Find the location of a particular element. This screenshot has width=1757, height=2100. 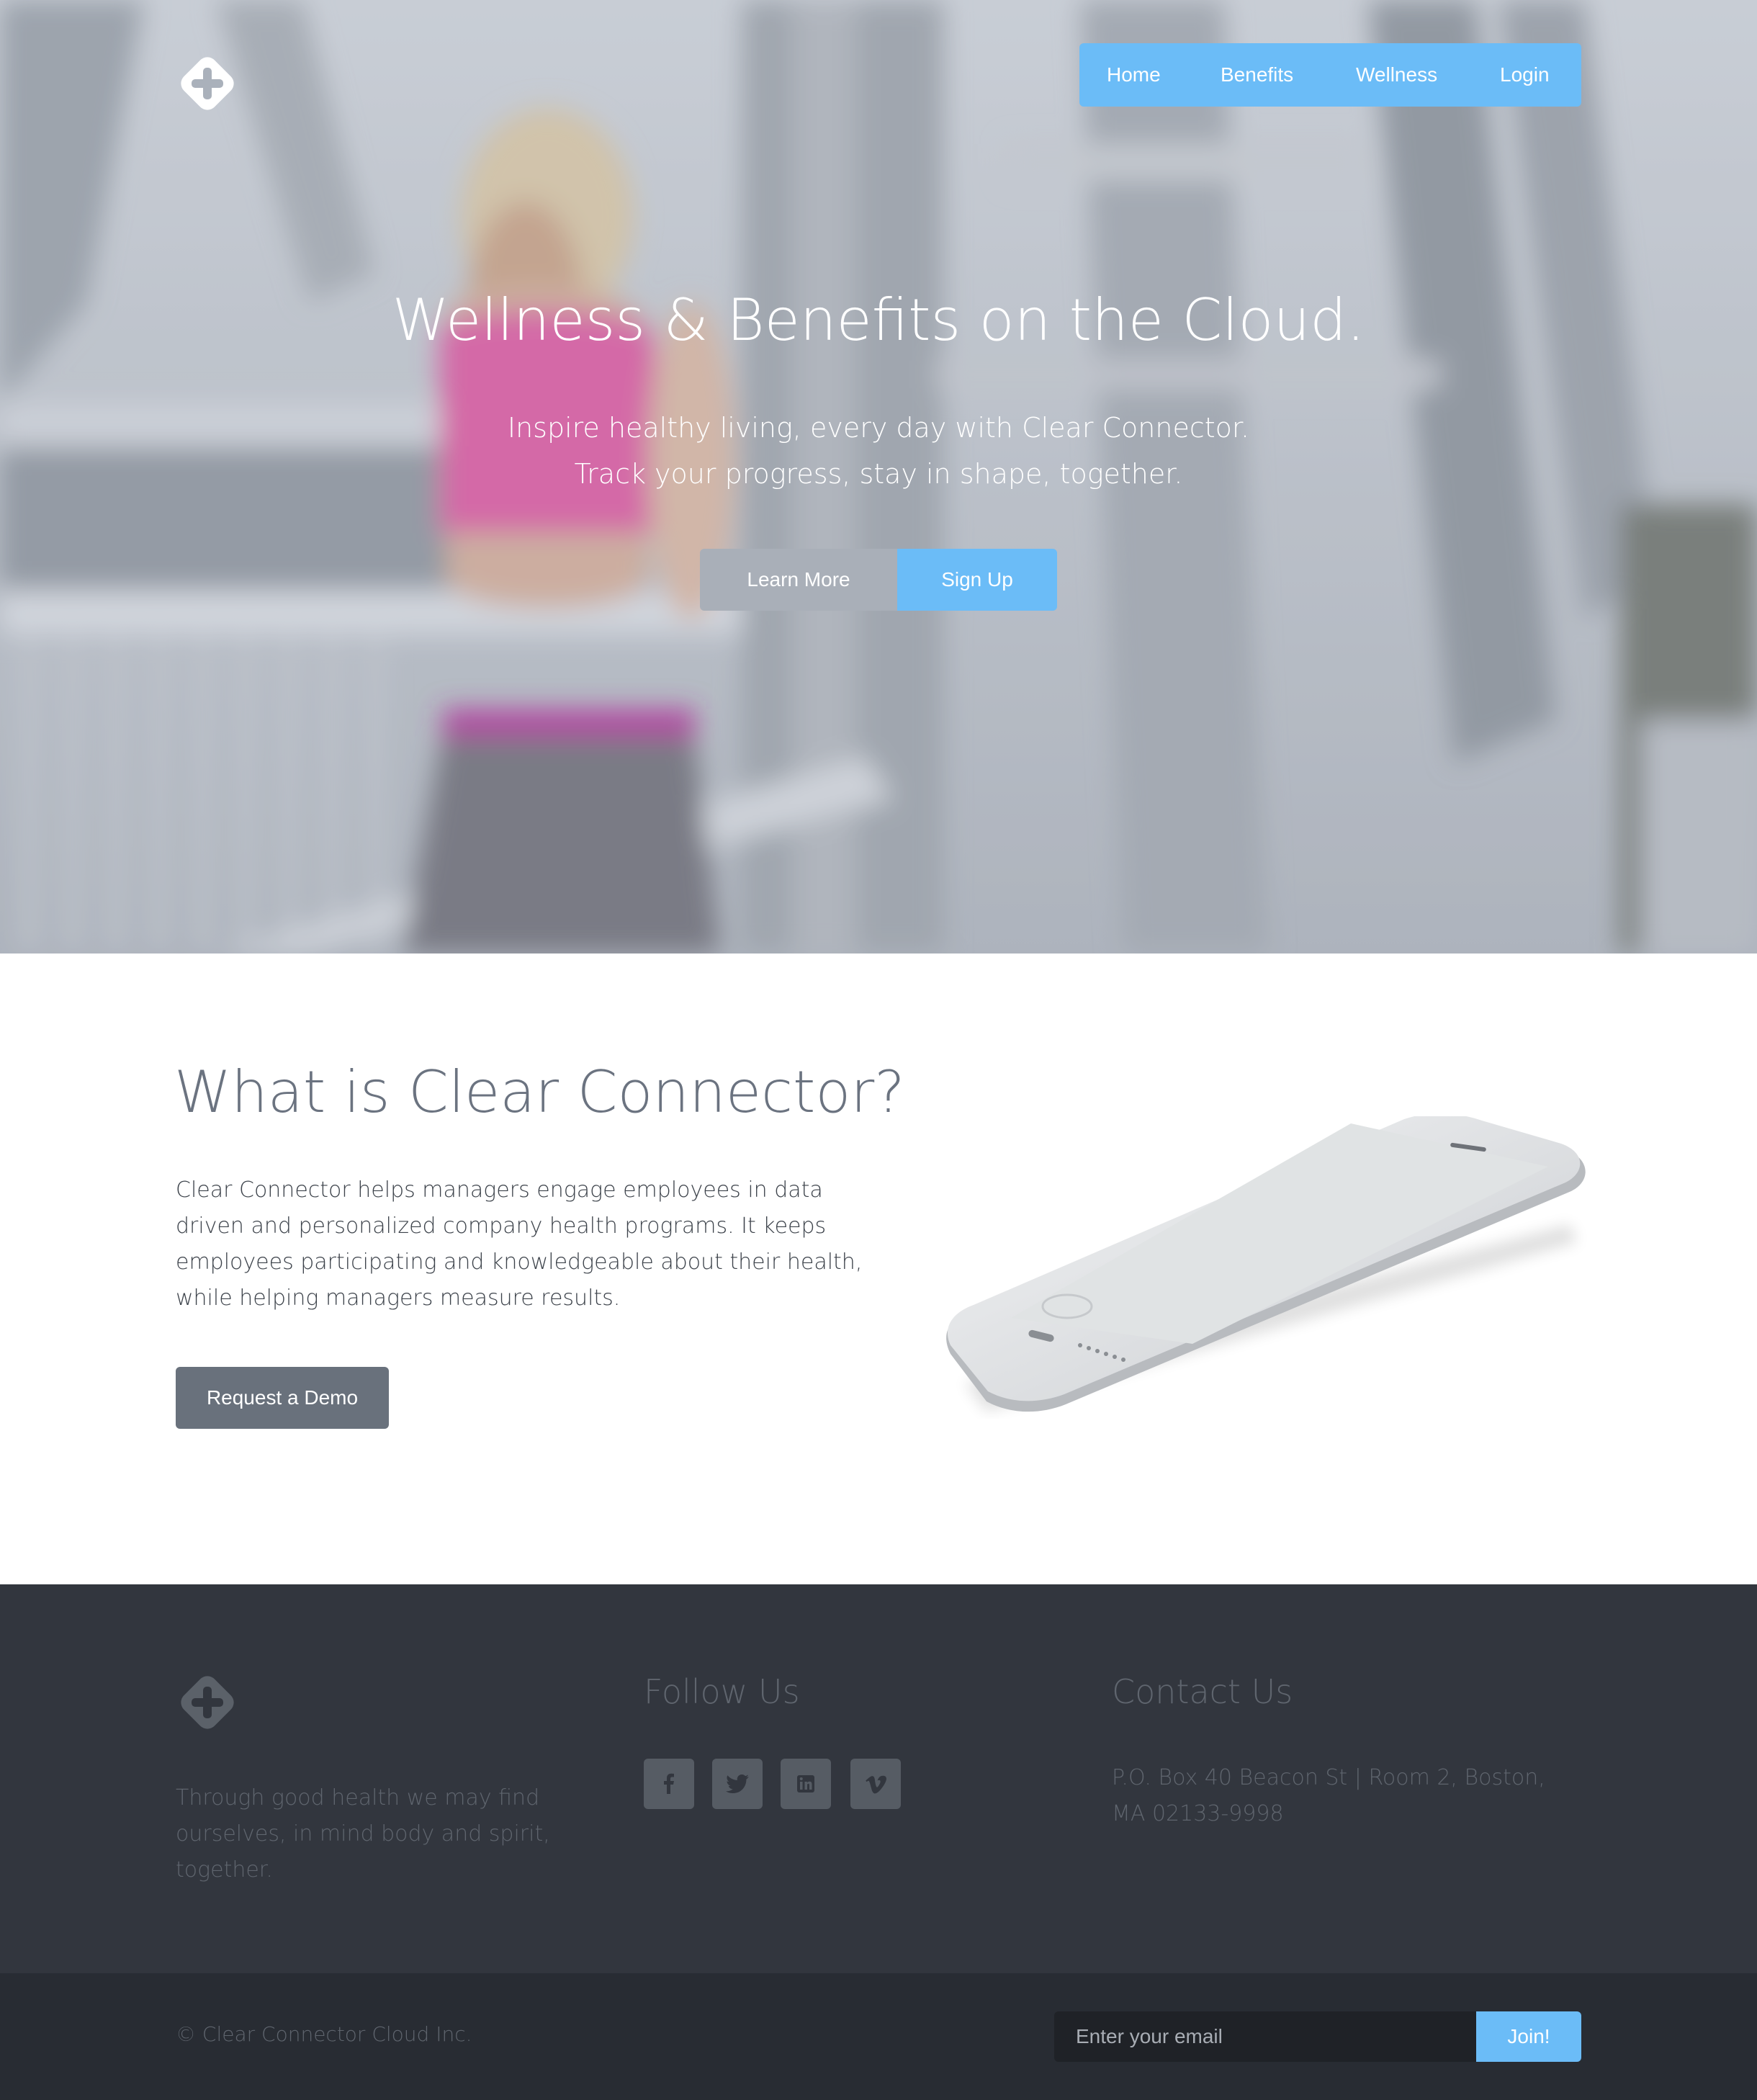

join-button: Join! is located at coordinates (1529, 2036).